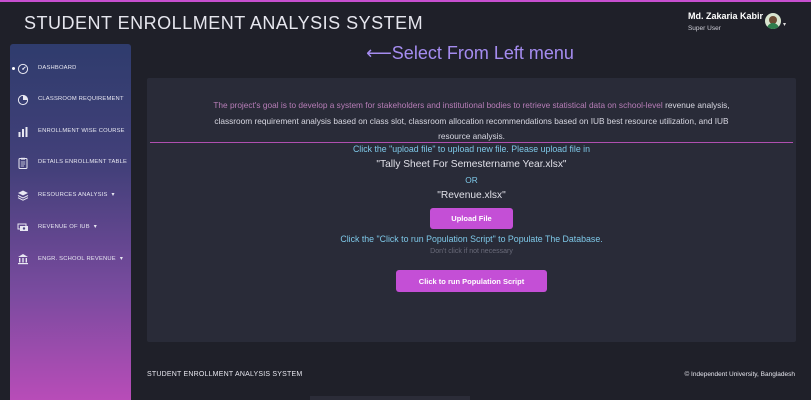 This screenshot has width=811, height=400. What do you see at coordinates (23, 68) in the screenshot?
I see `dashboard-icon` at bounding box center [23, 68].